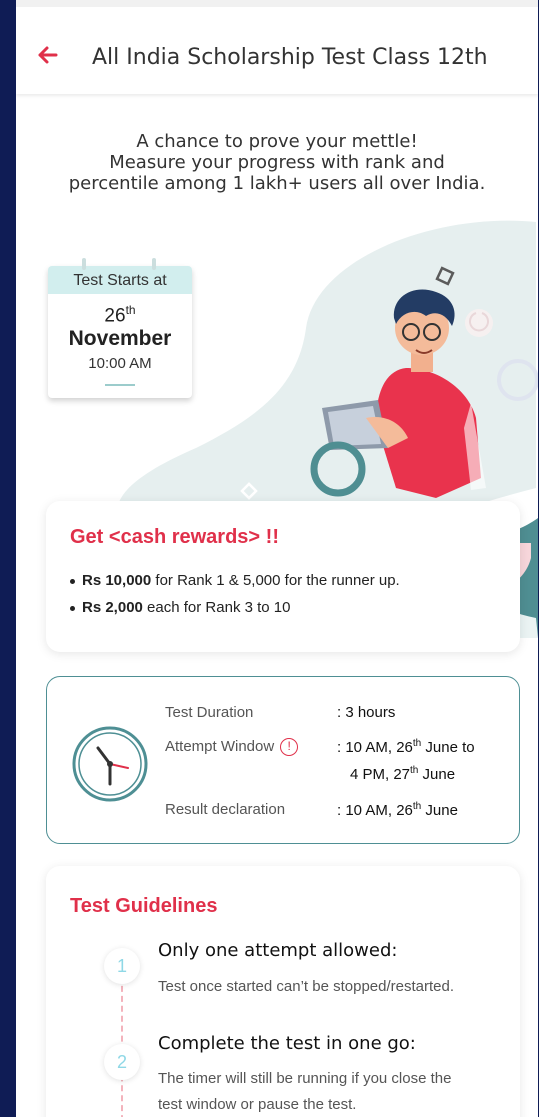  I want to click on step-number: 2, so click(122, 1062).